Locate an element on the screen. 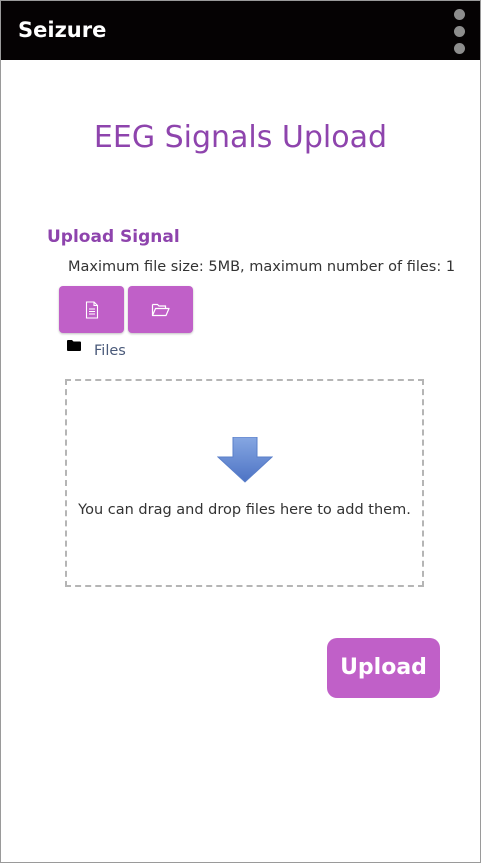 Image resolution: width=481 pixels, height=863 pixels. down-arrow-icon is located at coordinates (245, 460).